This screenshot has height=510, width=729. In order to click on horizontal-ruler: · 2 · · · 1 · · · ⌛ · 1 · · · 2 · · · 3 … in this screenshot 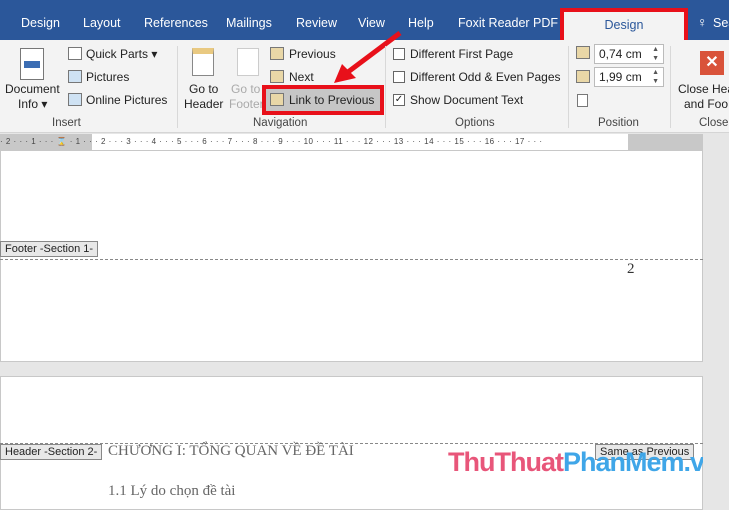, I will do `click(351, 142)`.